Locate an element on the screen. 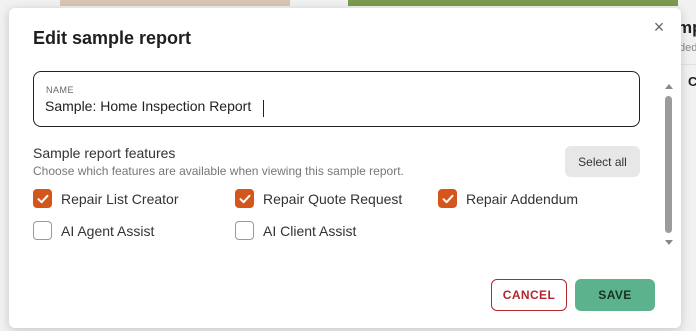 Image resolution: width=696 pixels, height=331 pixels. feature-ai-client-assist: AI Client Assist is located at coordinates (295, 230).